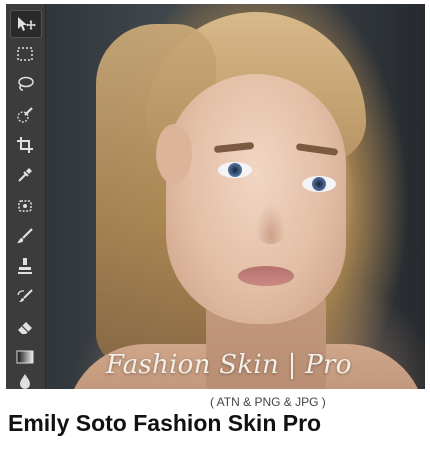 The height and width of the screenshot is (461, 430). What do you see at coordinates (174, 154) in the screenshot?
I see `ear` at bounding box center [174, 154].